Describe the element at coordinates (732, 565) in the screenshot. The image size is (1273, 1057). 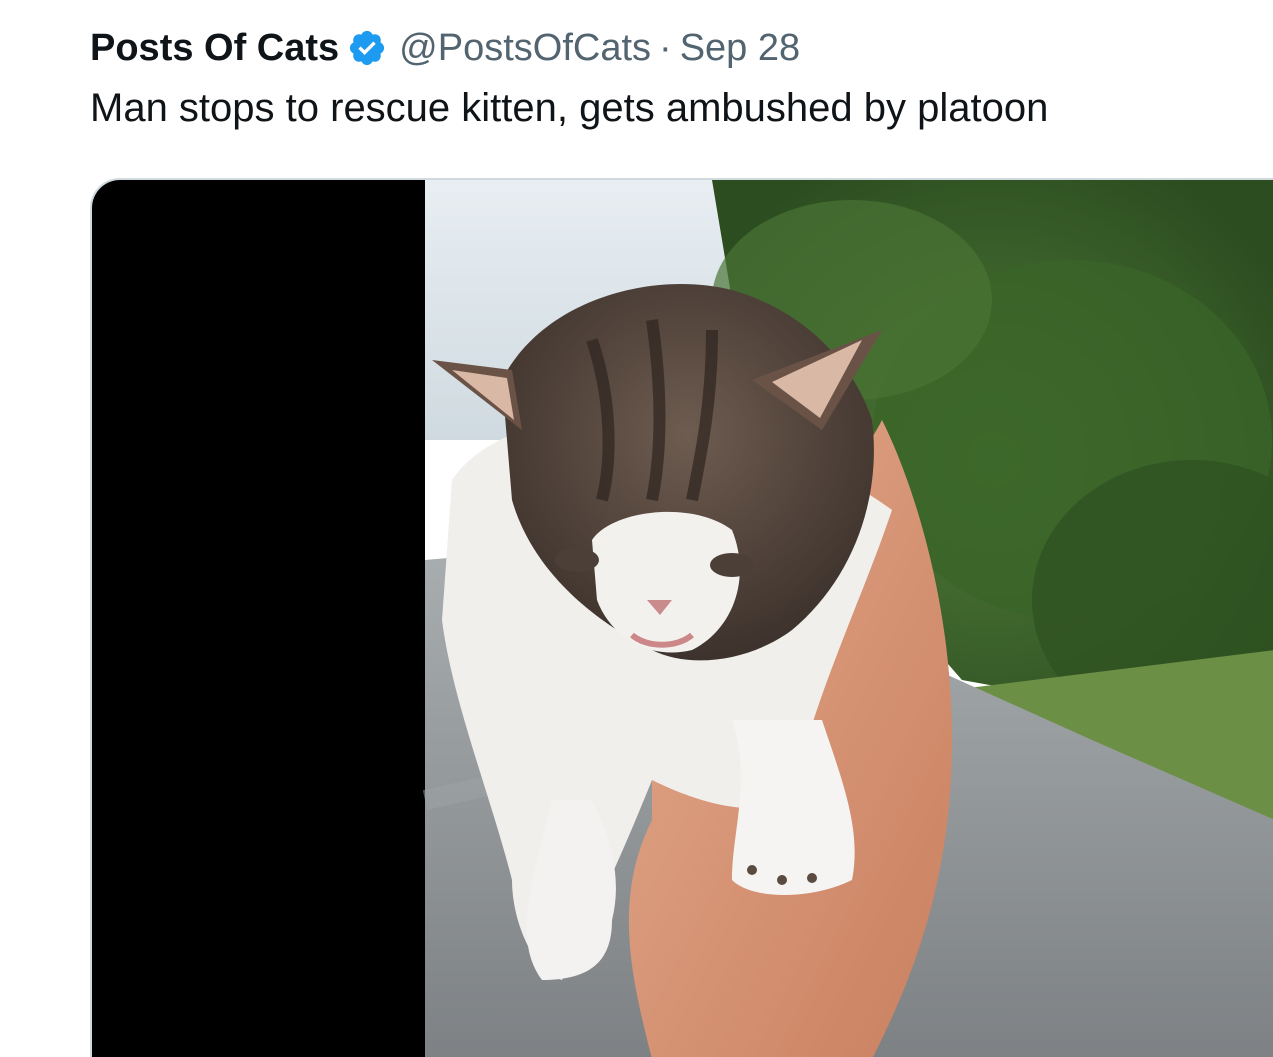
I see `kitten-right-eye` at that location.